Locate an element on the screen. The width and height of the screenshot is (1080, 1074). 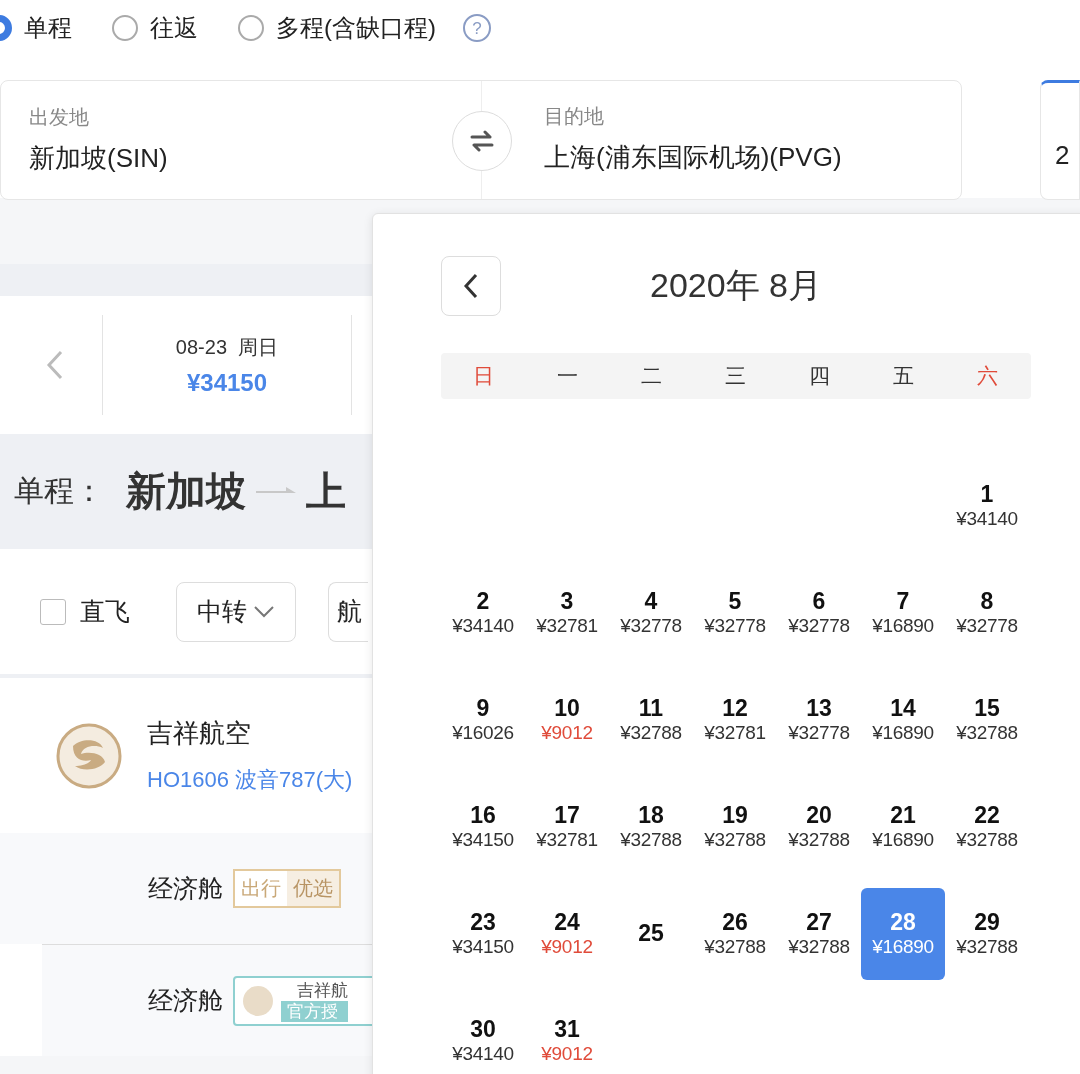
calendar-day: 31 ¥9012 is located at coordinates (567, 1034).